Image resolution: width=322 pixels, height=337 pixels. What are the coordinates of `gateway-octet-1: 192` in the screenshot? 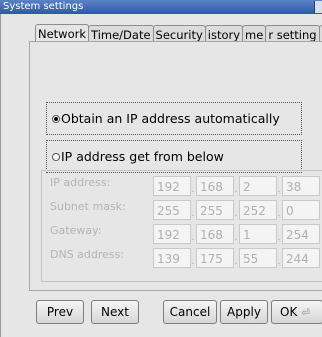 It's located at (172, 234).